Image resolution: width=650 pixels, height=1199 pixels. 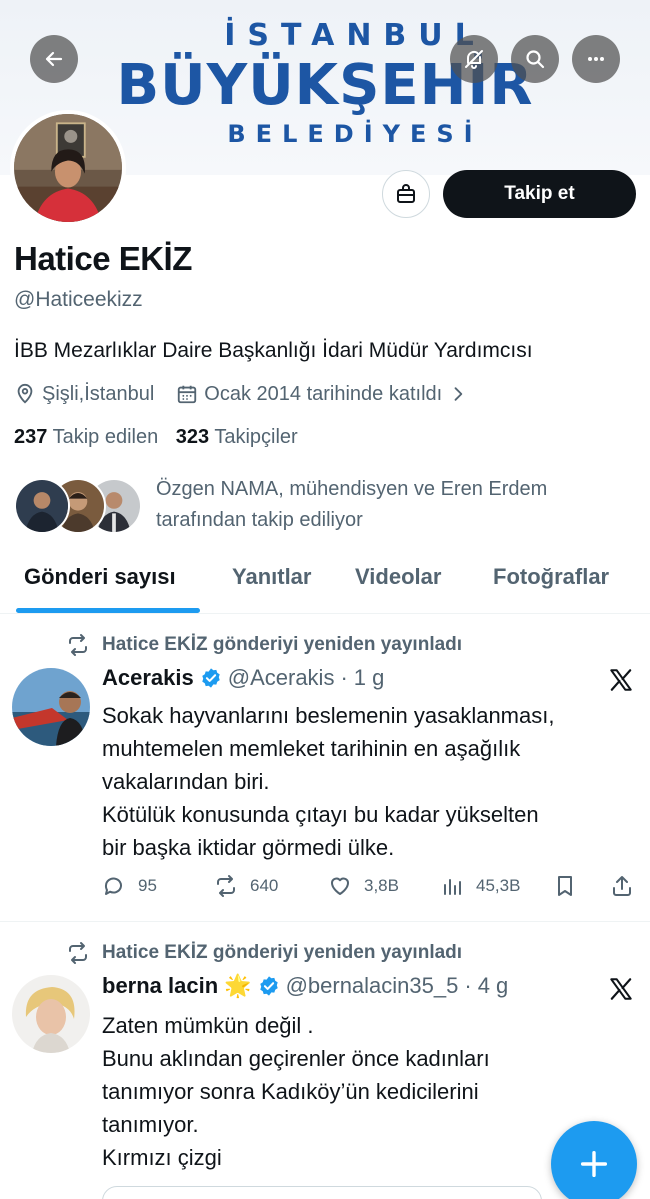 I want to click on follower-avatar, so click(x=42, y=506).